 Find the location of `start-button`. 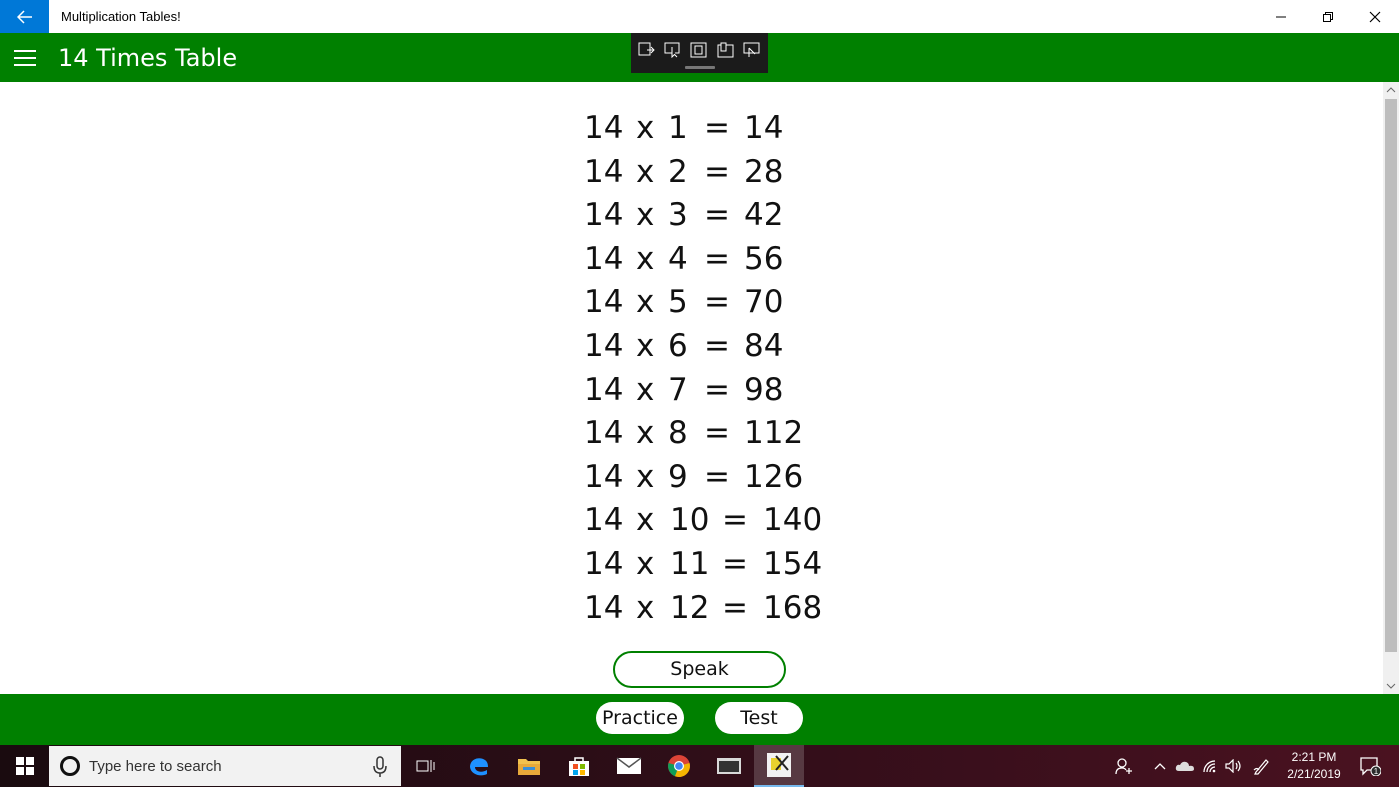

start-button is located at coordinates (24, 766).